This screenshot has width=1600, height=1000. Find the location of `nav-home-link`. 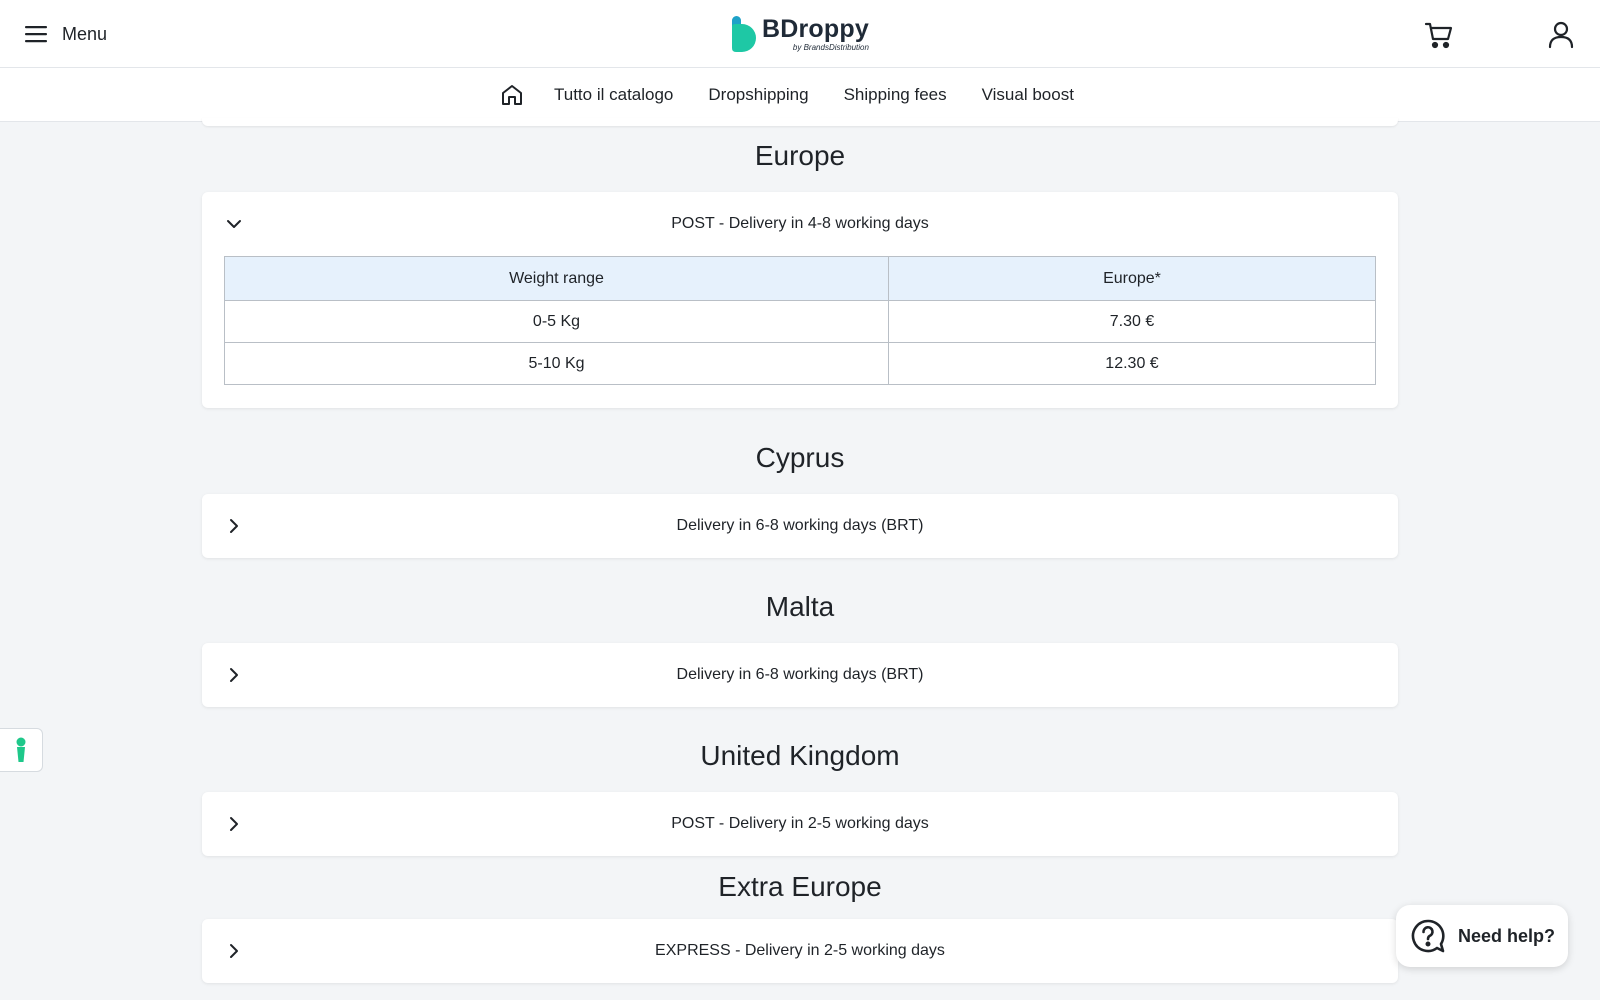

nav-home-link is located at coordinates (512, 95).